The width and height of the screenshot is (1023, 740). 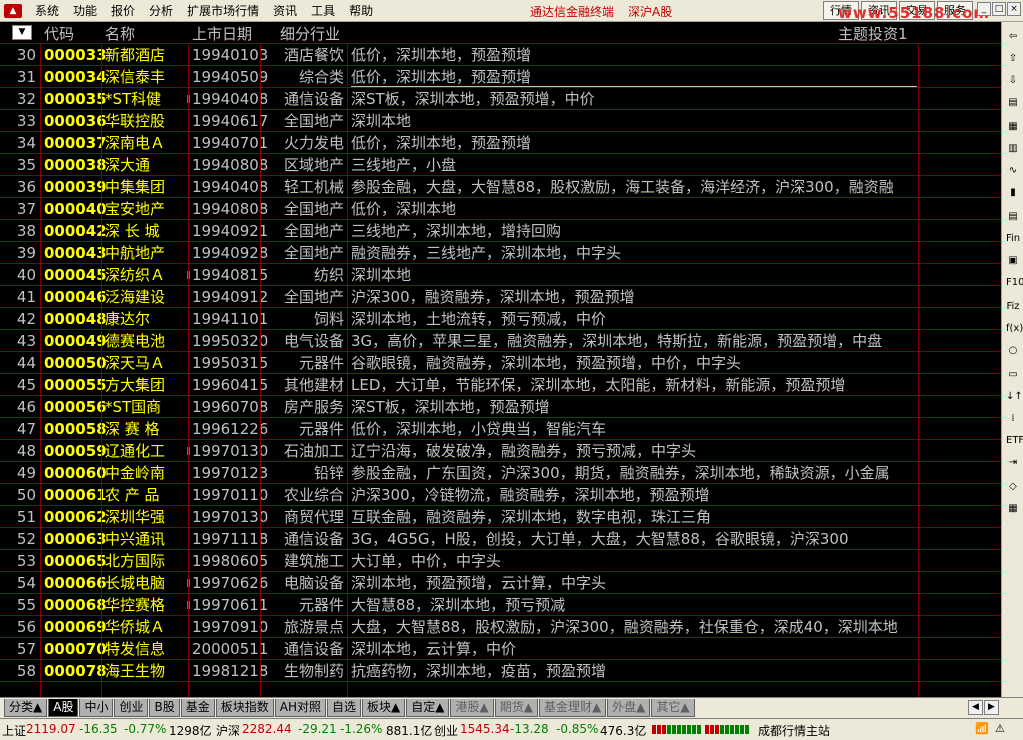 What do you see at coordinates (500, 209) in the screenshot?
I see `table-row: 37 000040 宝安地产 19940808 全国地产 低价，深圳本地` at bounding box center [500, 209].